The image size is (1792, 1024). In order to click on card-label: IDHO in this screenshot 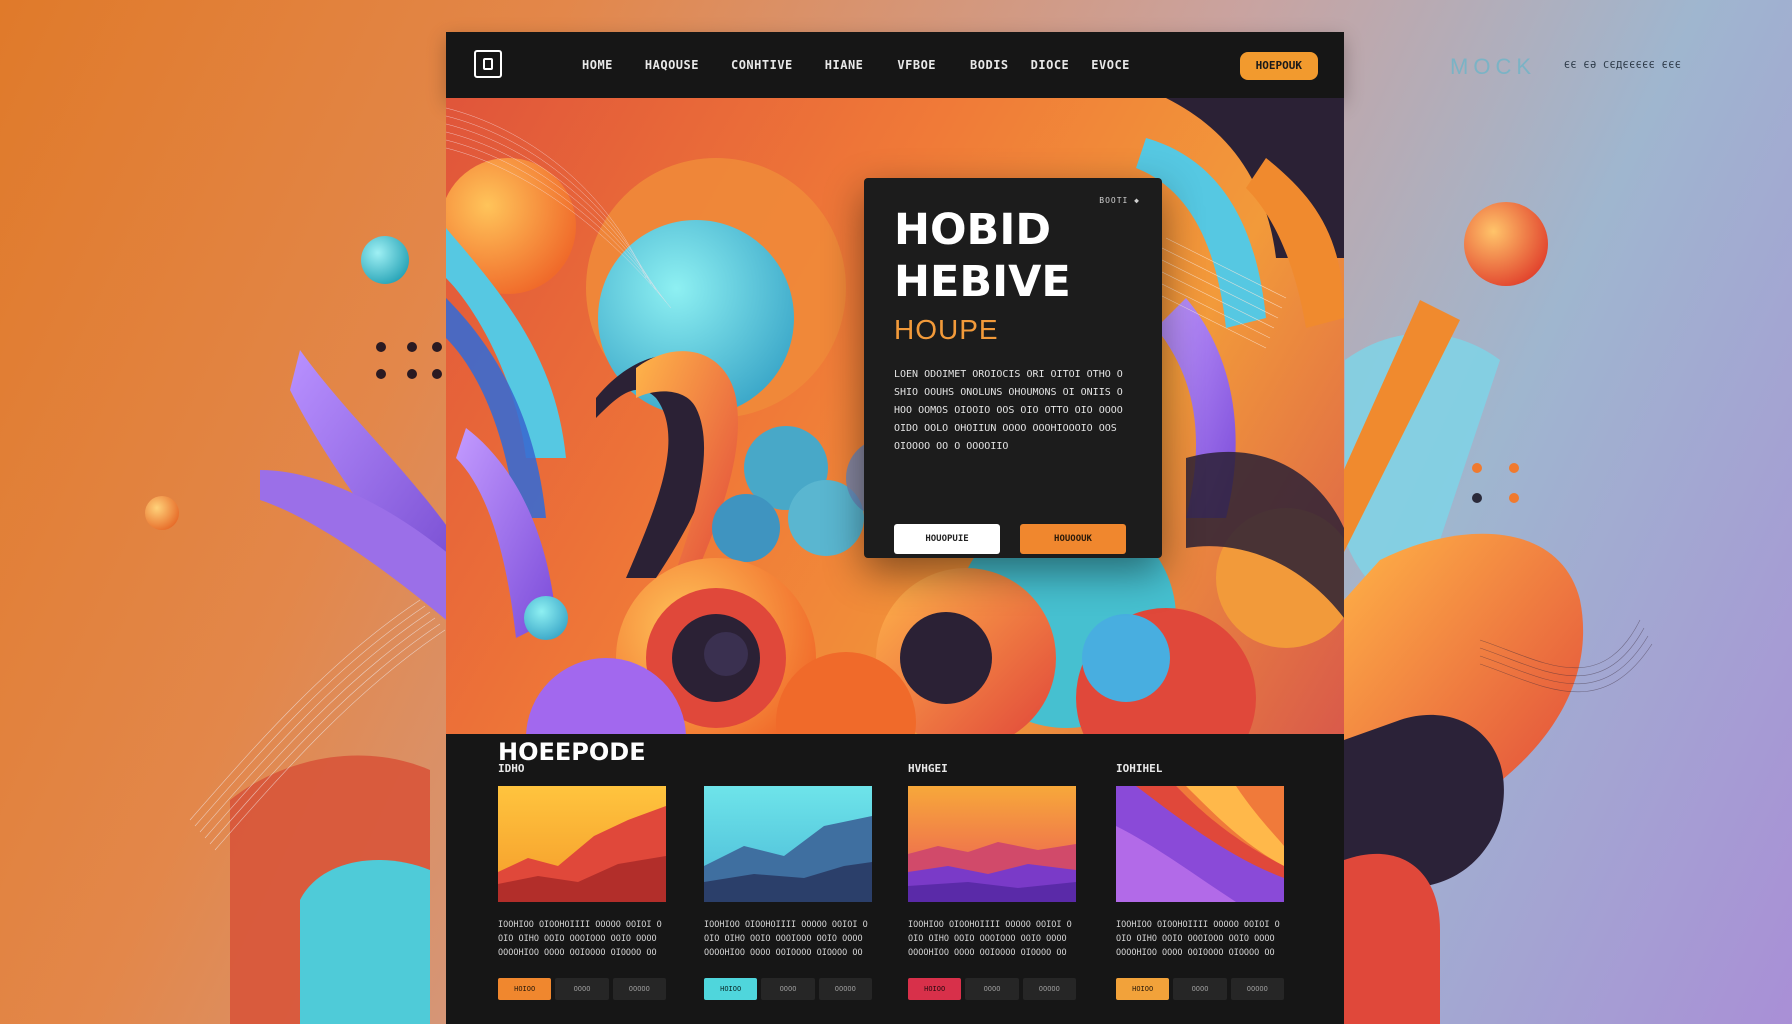, I will do `click(511, 768)`.